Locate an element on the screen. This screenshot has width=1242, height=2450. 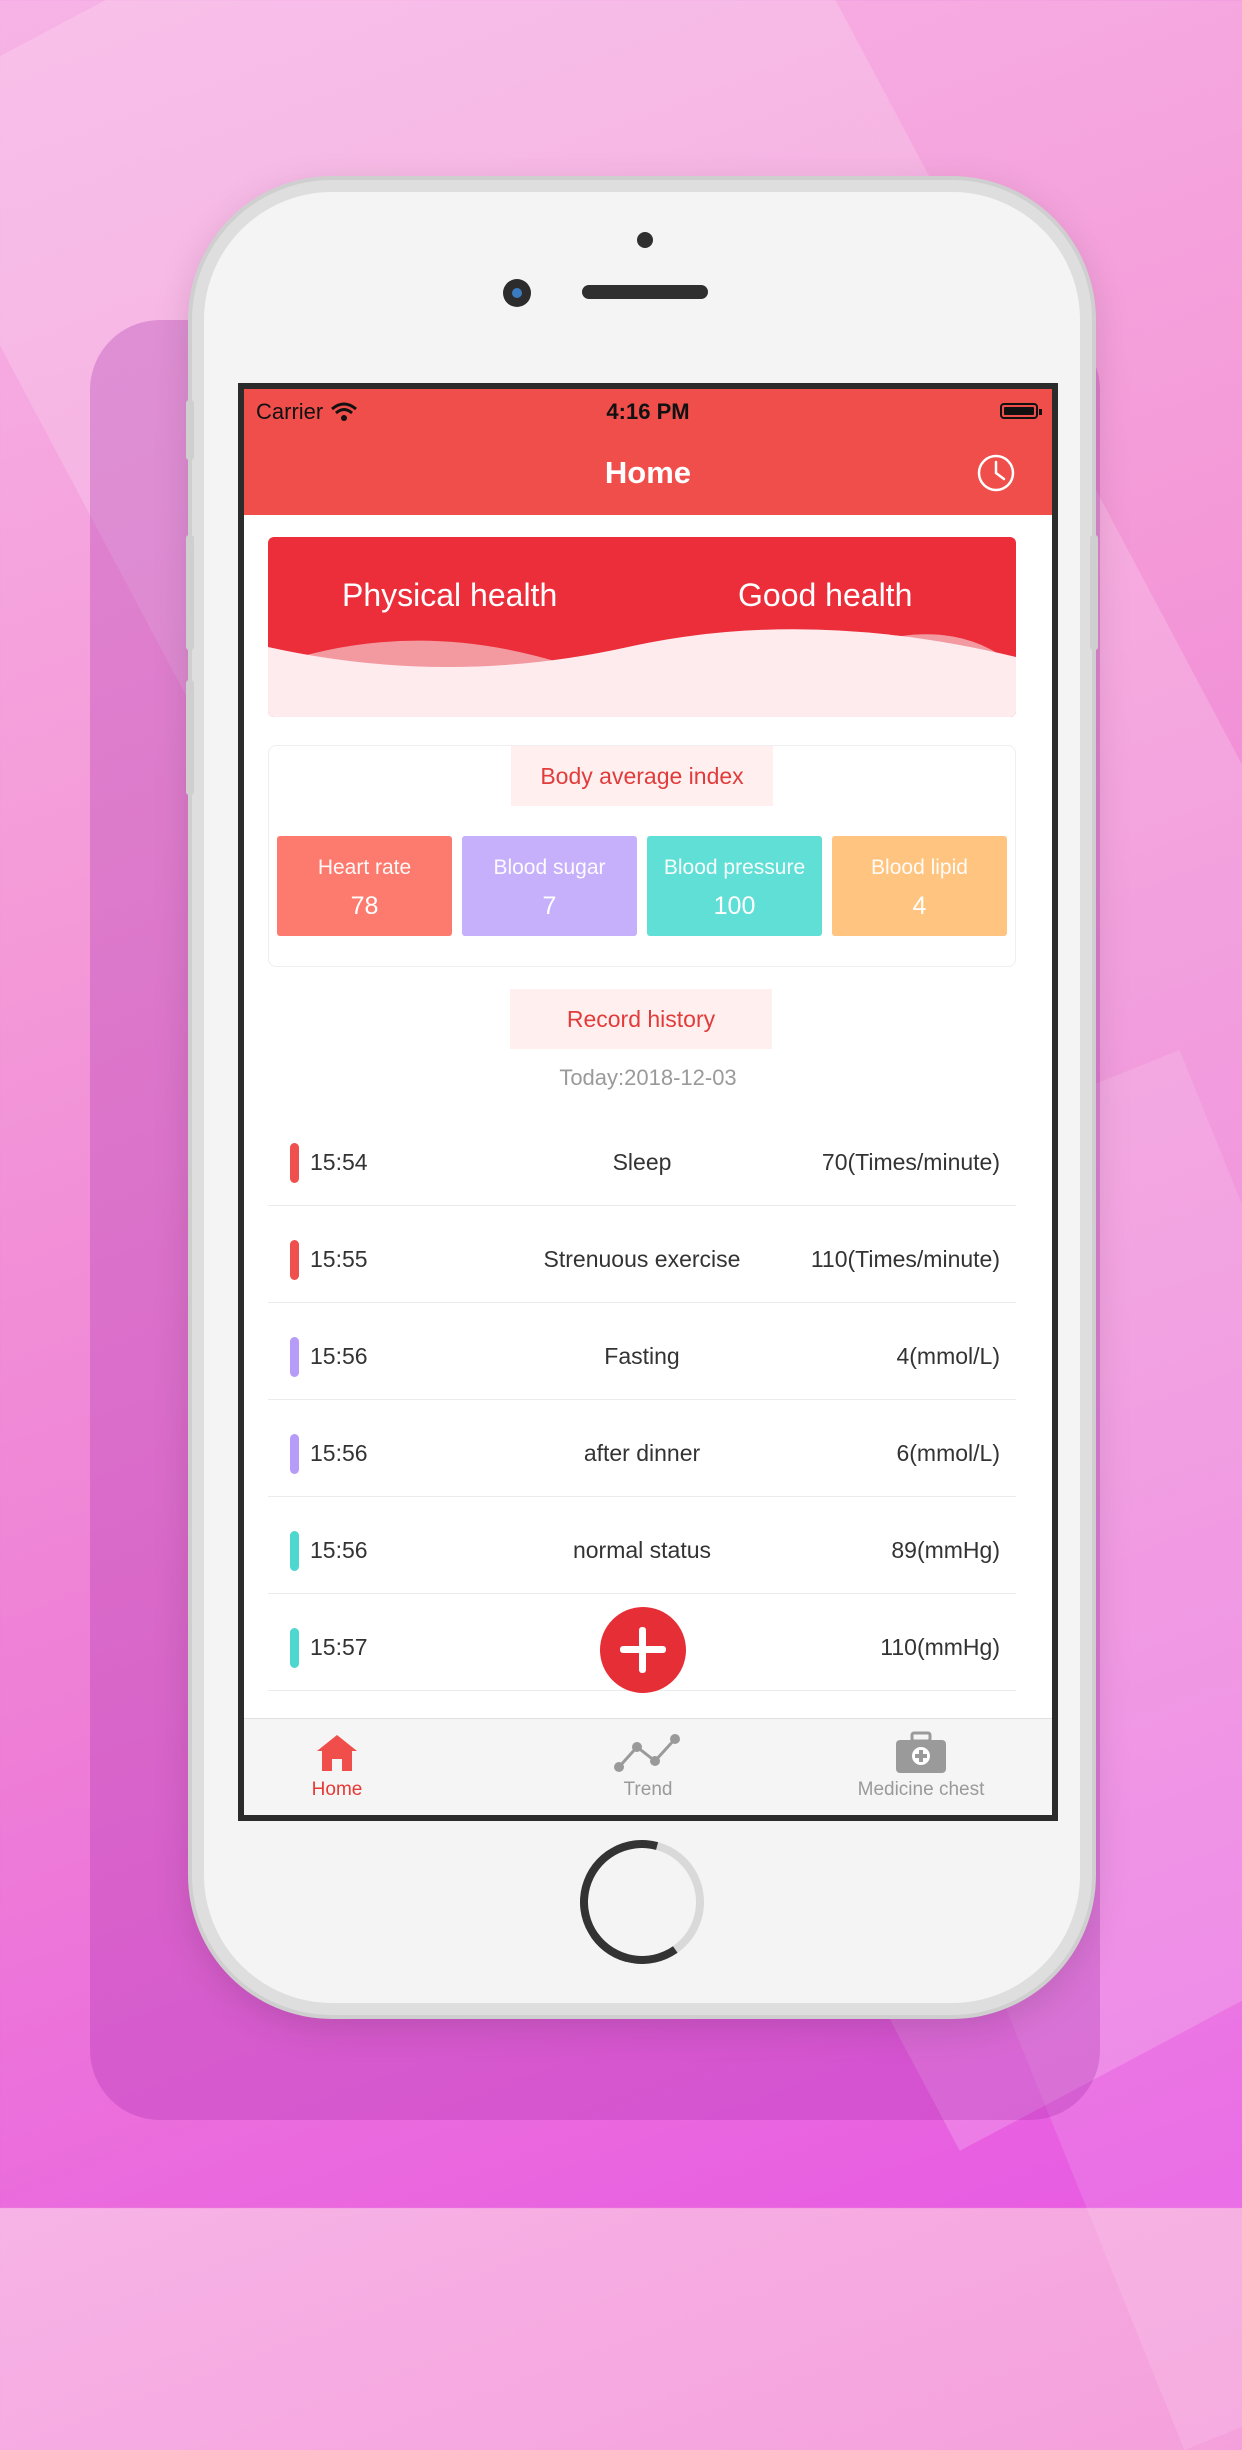
tab-label: Home is located at coordinates (337, 1789).